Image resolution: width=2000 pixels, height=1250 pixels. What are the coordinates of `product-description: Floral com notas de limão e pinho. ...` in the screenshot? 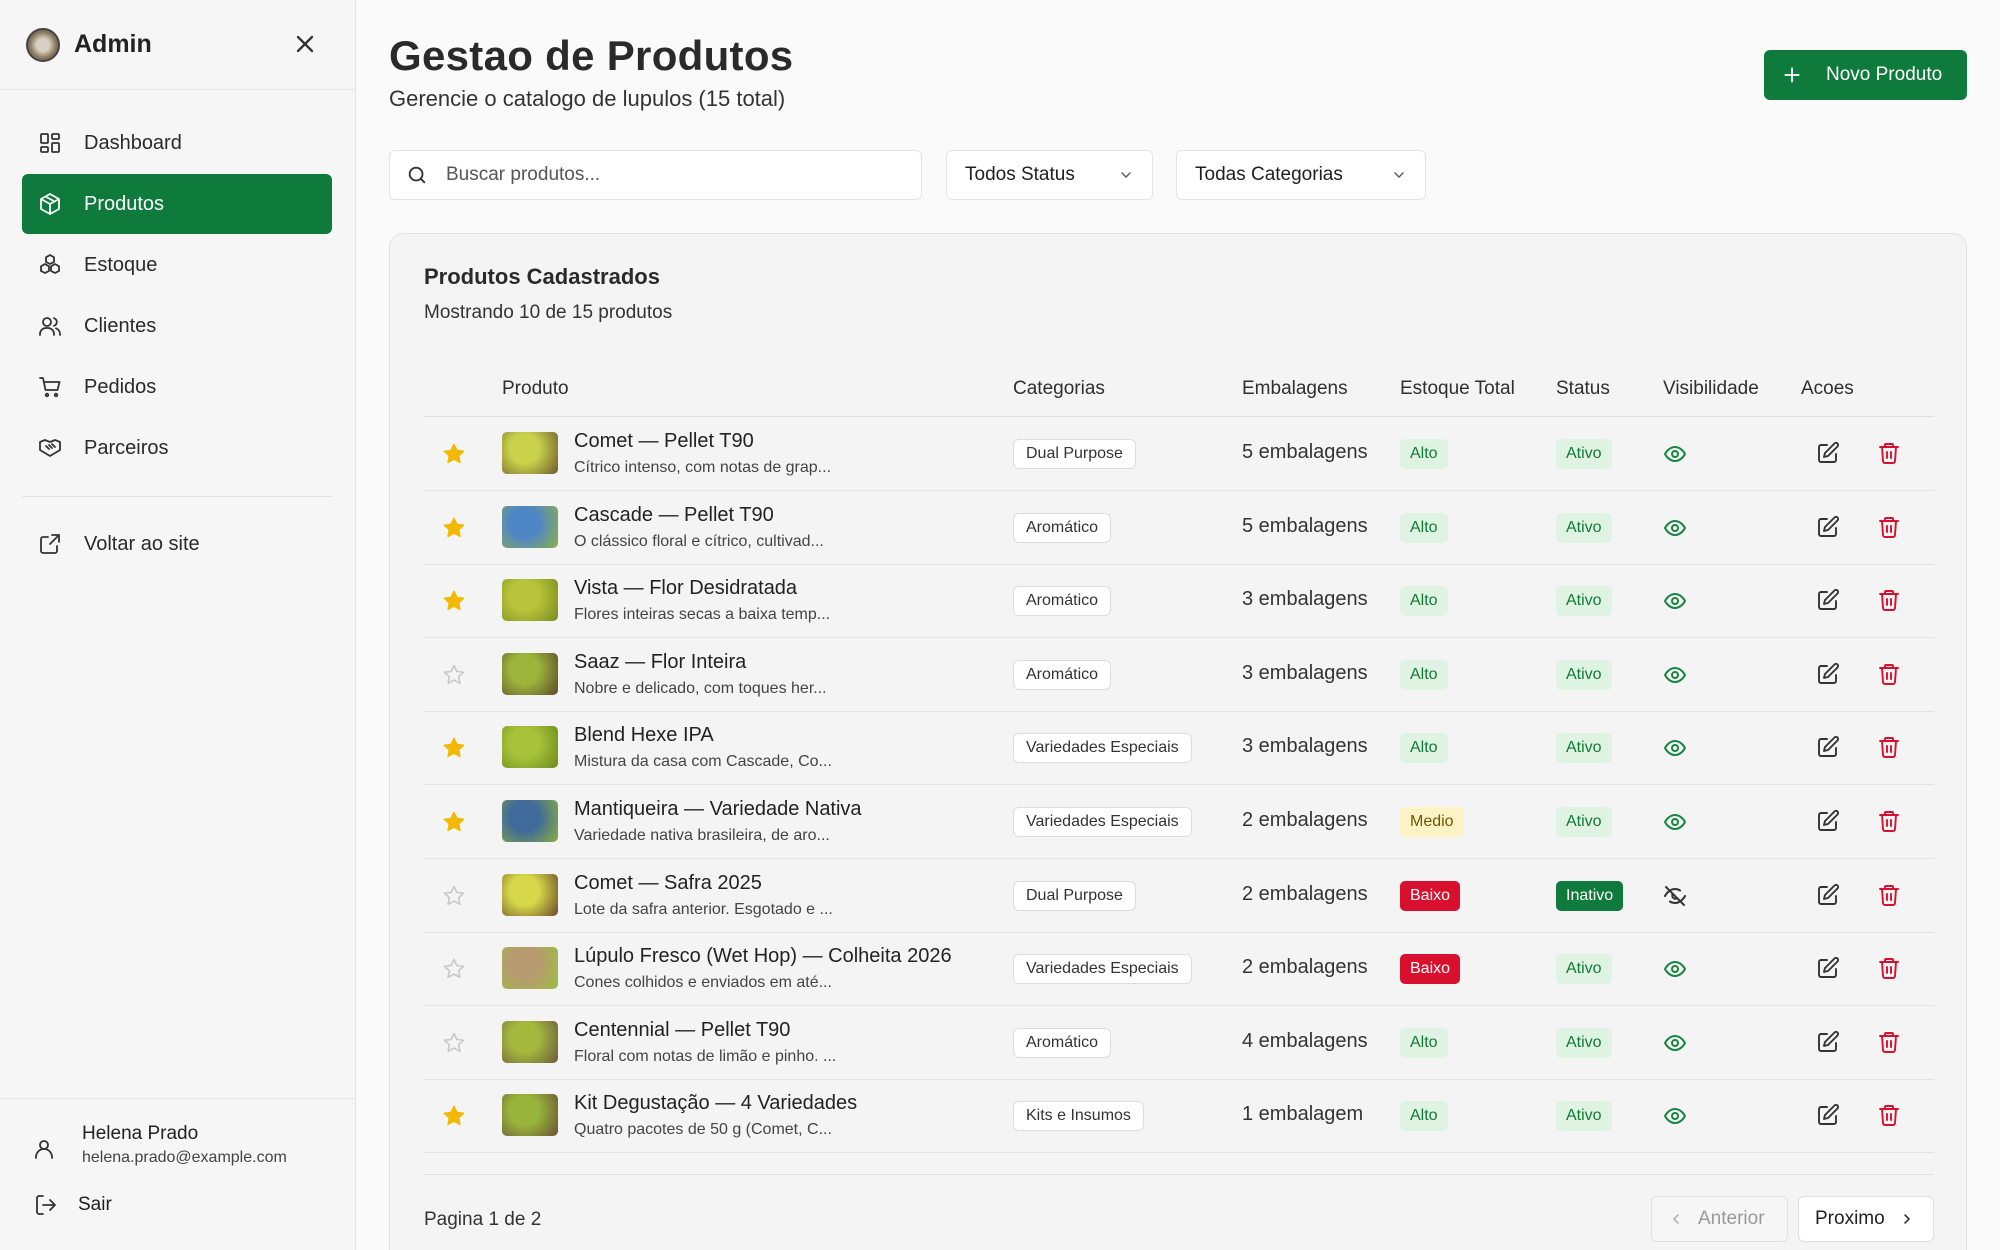 It's located at (705, 1056).